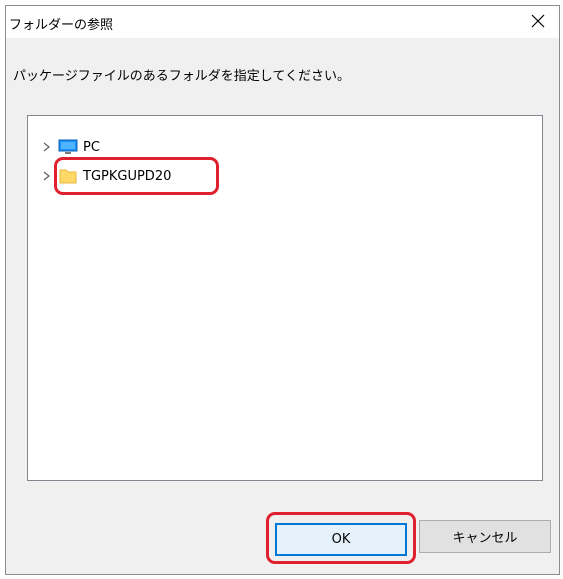 The image size is (563, 579). I want to click on tree-item-label: TGPKGUPD20, so click(127, 176).